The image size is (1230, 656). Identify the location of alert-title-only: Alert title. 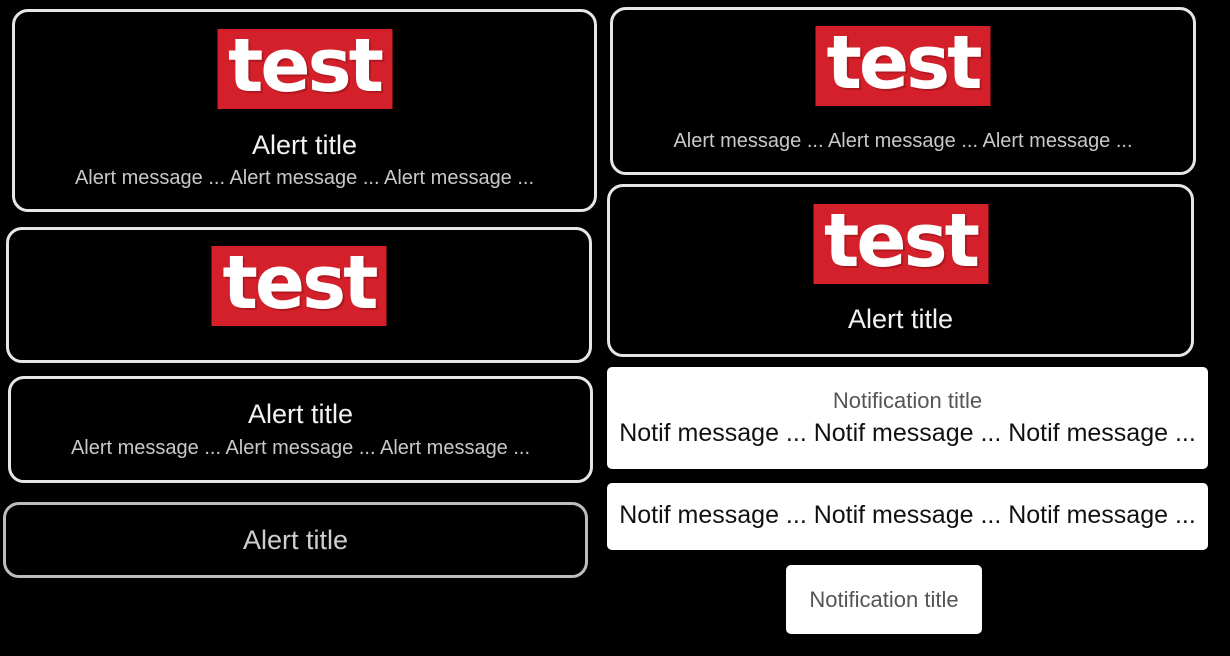
(295, 540).